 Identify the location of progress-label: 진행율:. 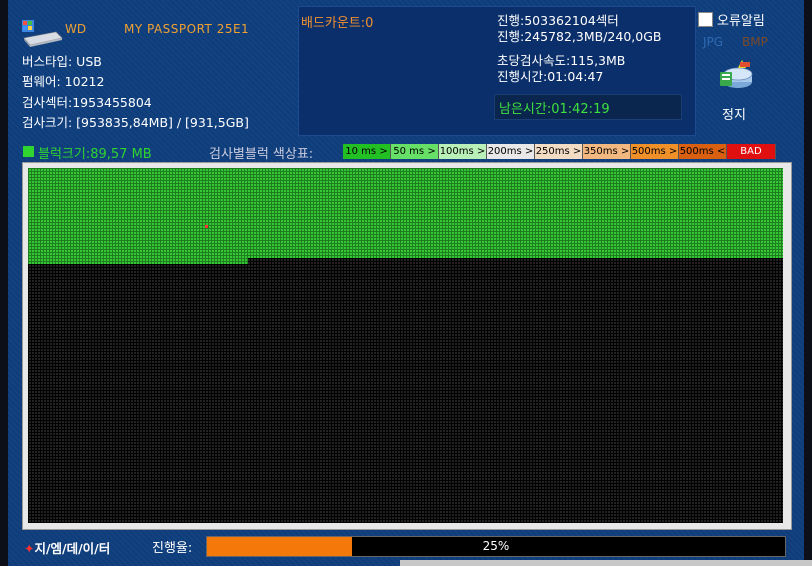
(172, 548).